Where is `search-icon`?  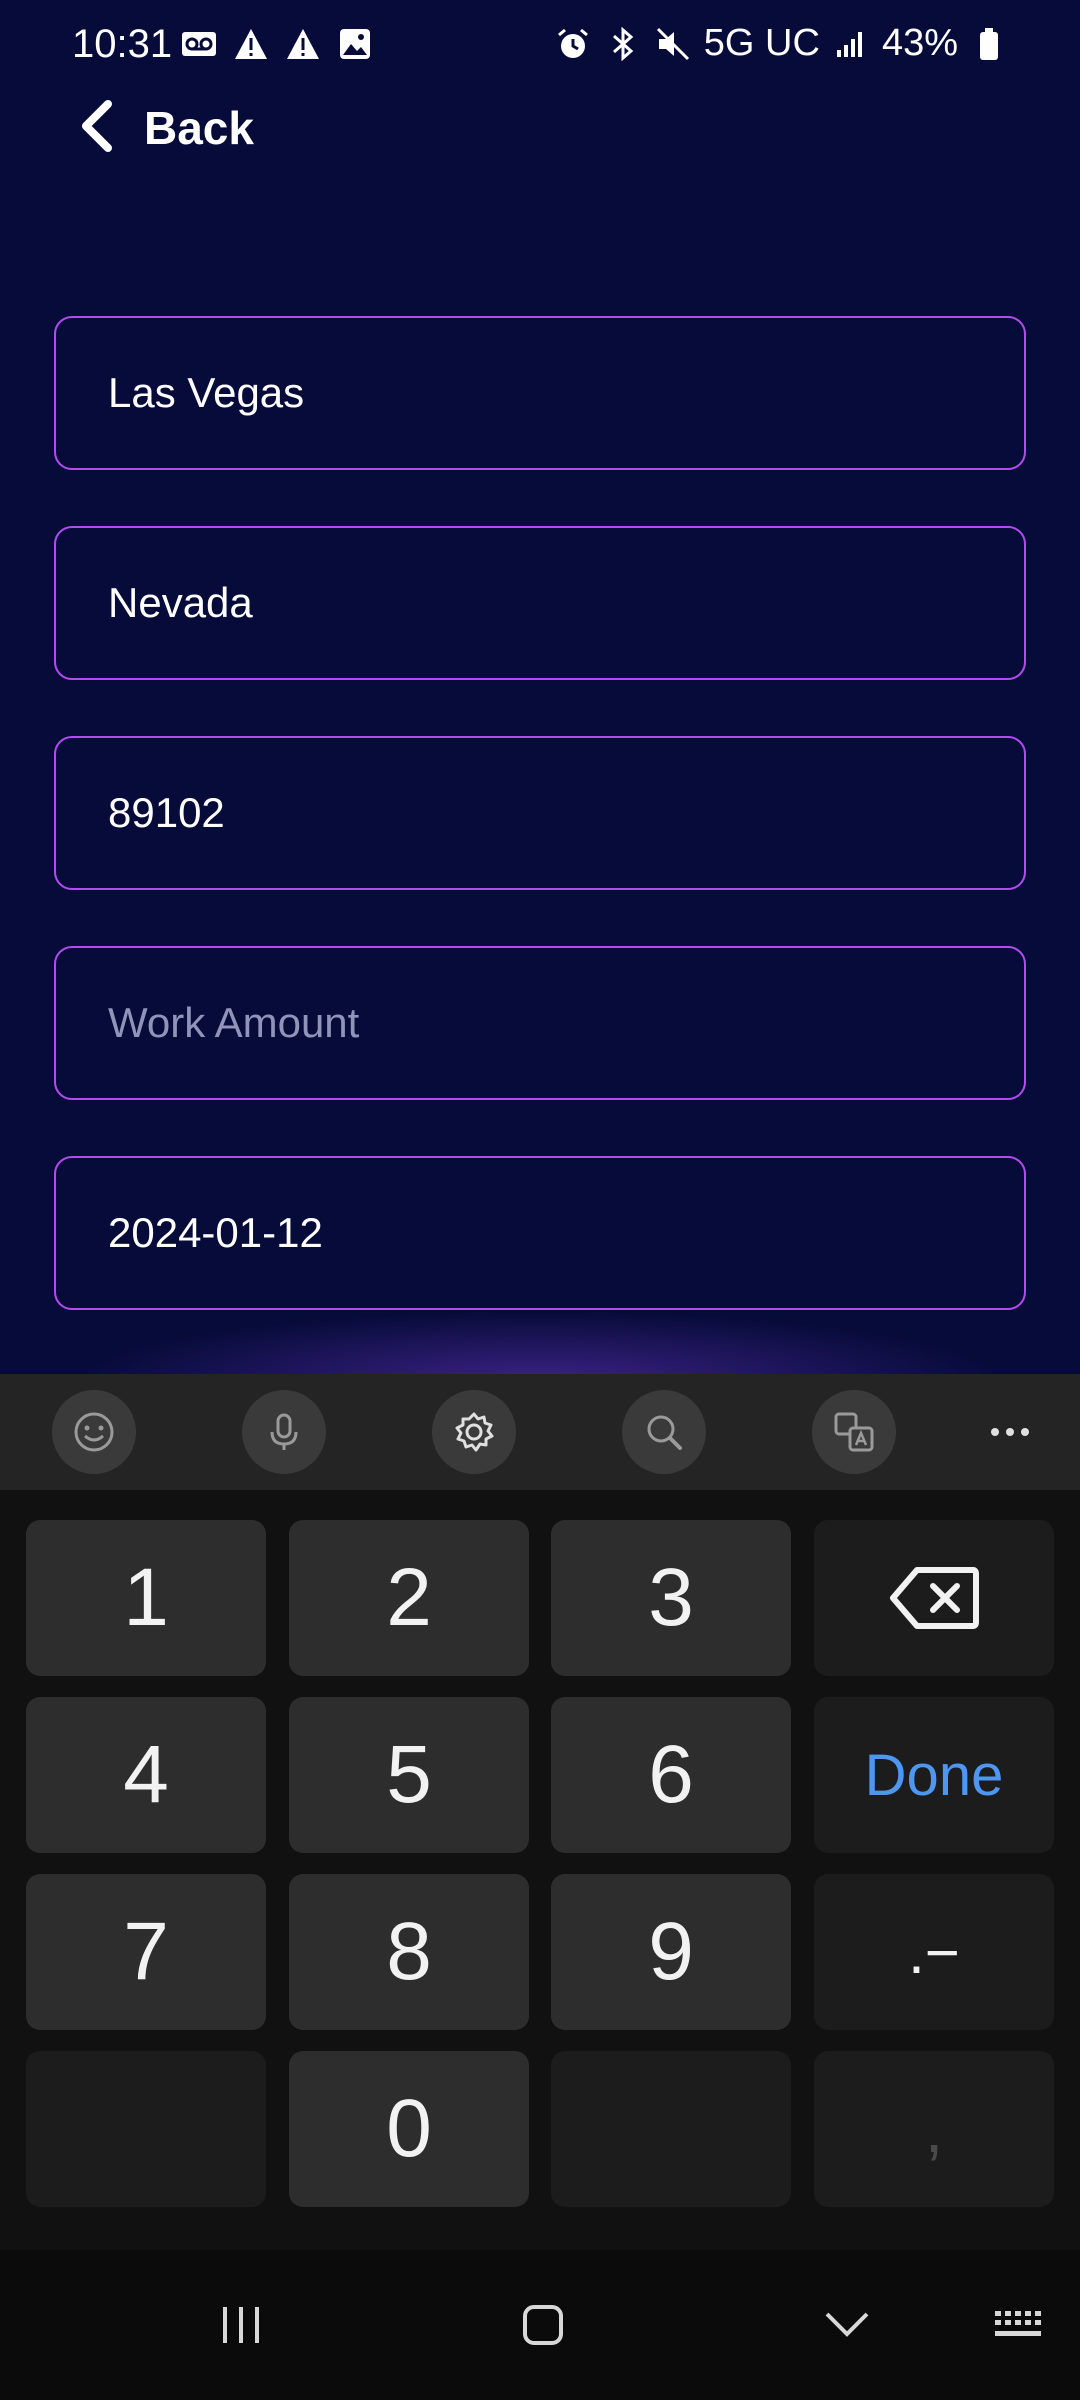 search-icon is located at coordinates (664, 1432).